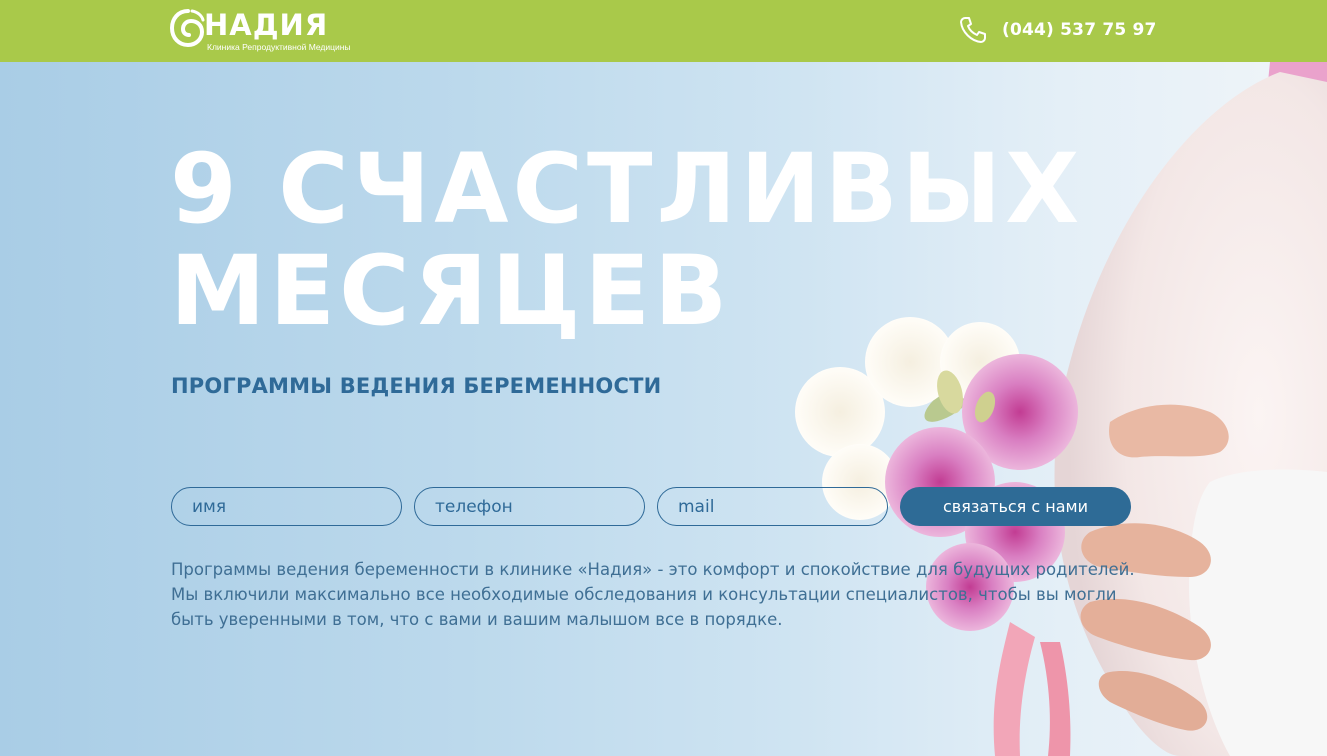 The width and height of the screenshot is (1327, 756). Describe the element at coordinates (266, 25) in the screenshot. I see `logo-name: НАДИЯ` at that location.